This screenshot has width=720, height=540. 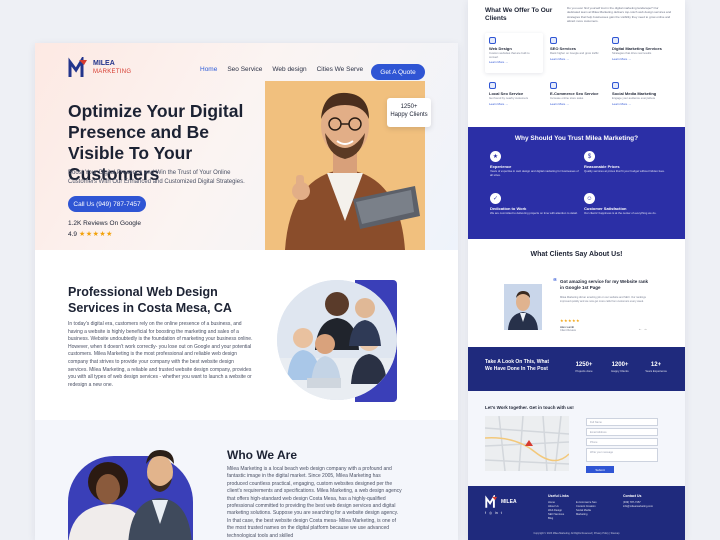 What do you see at coordinates (584, 365) in the screenshot?
I see `stat-number: 1250+` at bounding box center [584, 365].